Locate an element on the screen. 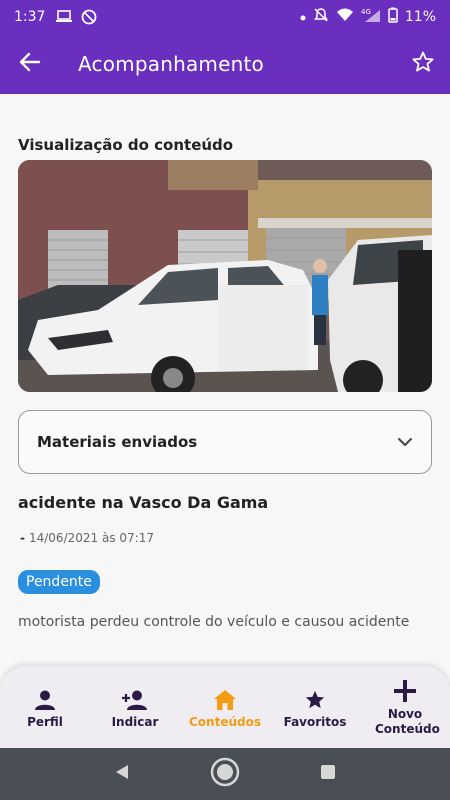 Image resolution: width=450 pixels, height=800 pixels. svg-text: 4G is located at coordinates (366, 12).